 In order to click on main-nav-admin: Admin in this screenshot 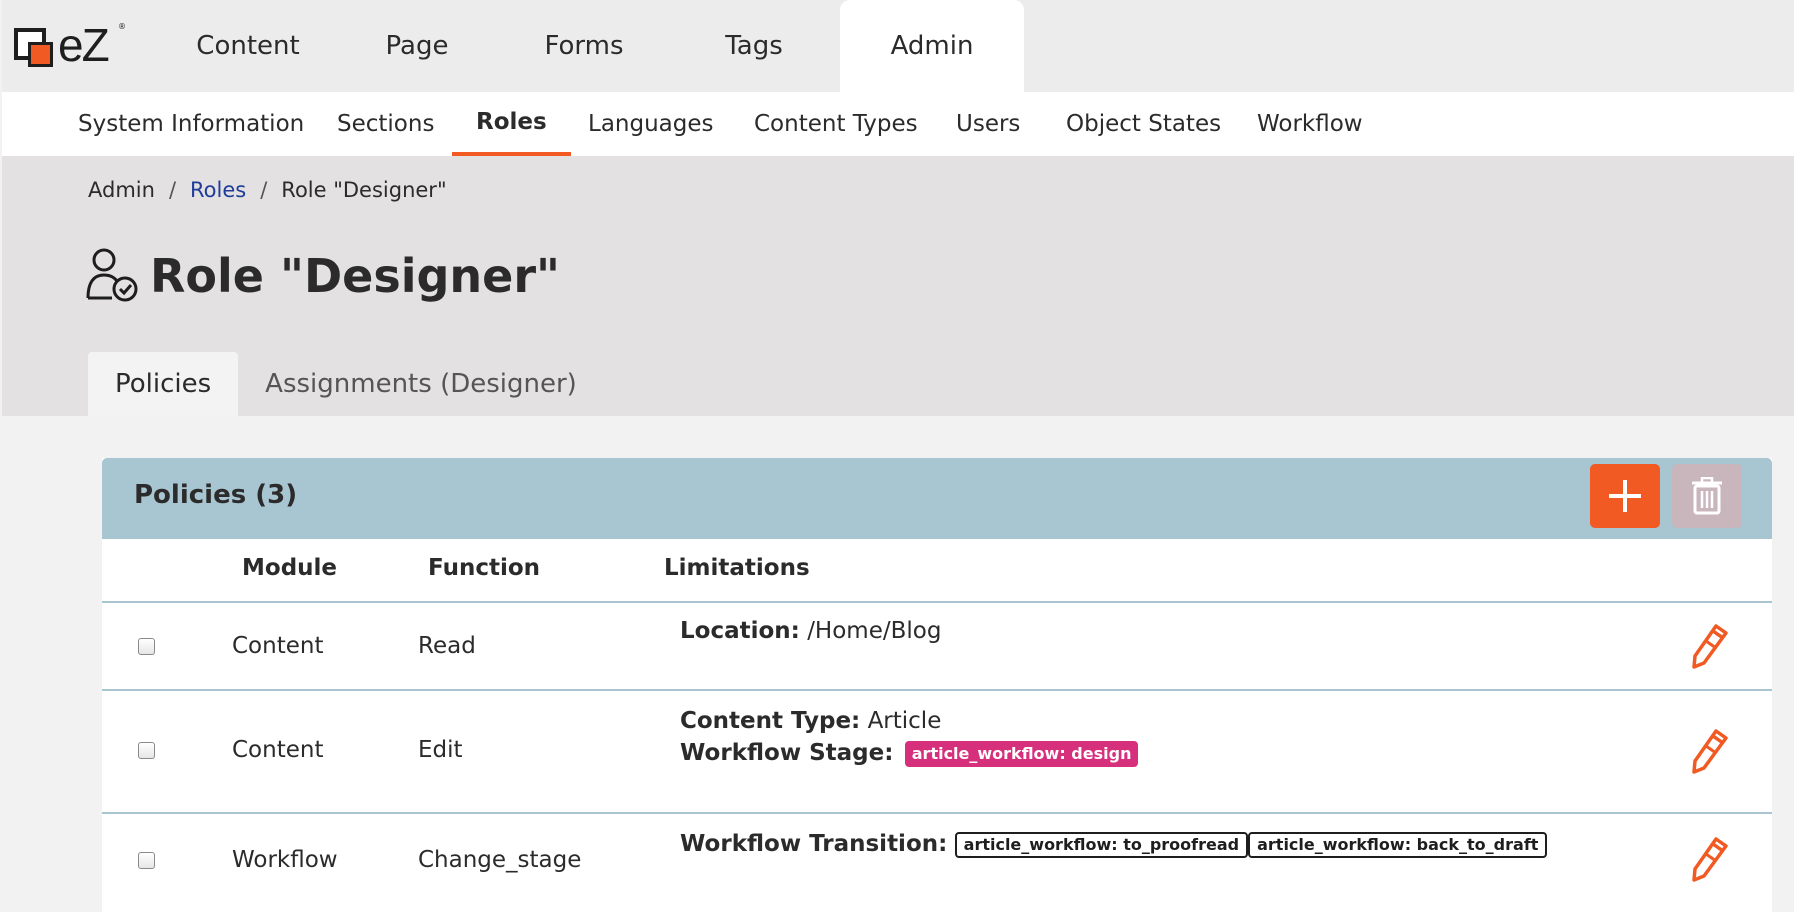, I will do `click(932, 46)`.